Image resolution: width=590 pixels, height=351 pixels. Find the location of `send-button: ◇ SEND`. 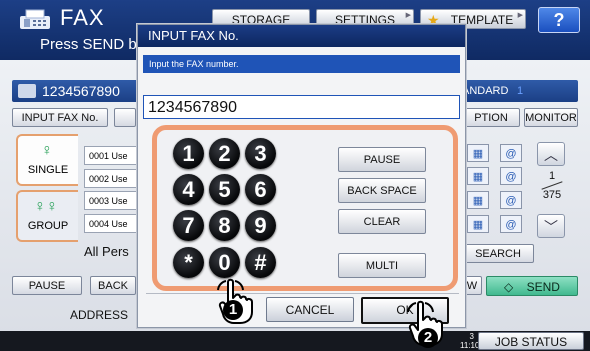

send-button: ◇ SEND is located at coordinates (532, 286).